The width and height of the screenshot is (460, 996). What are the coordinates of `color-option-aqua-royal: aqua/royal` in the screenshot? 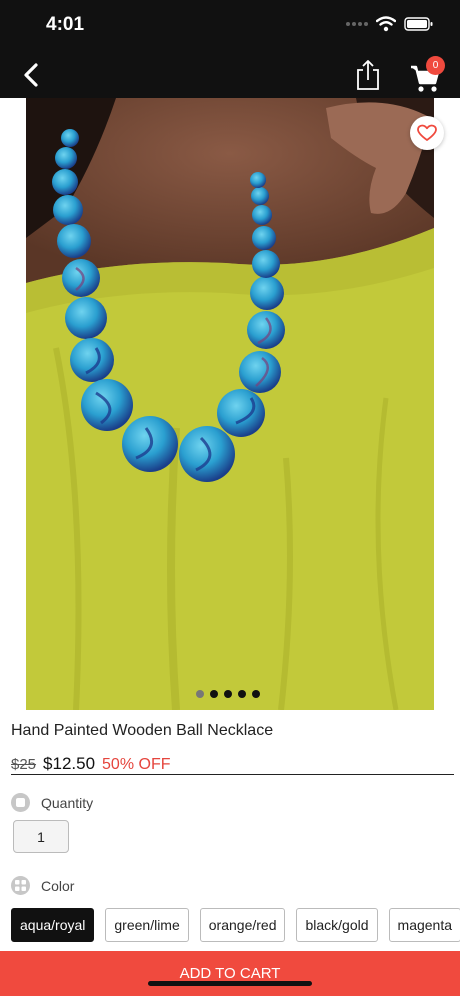 It's located at (53, 925).